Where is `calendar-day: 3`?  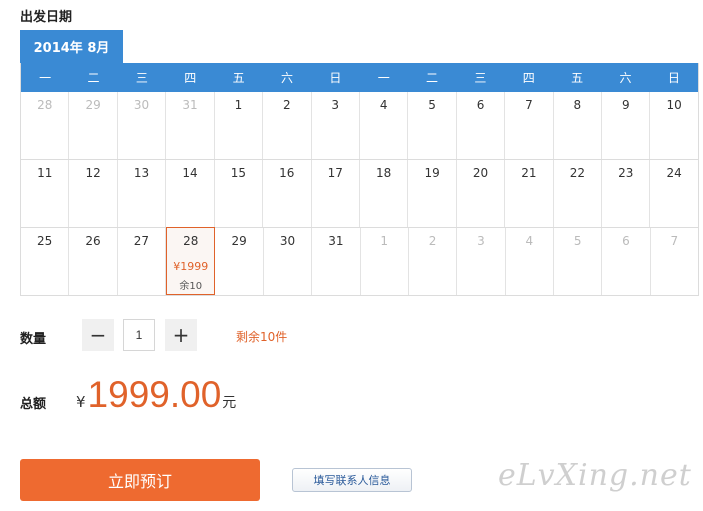 calendar-day: 3 is located at coordinates (336, 125).